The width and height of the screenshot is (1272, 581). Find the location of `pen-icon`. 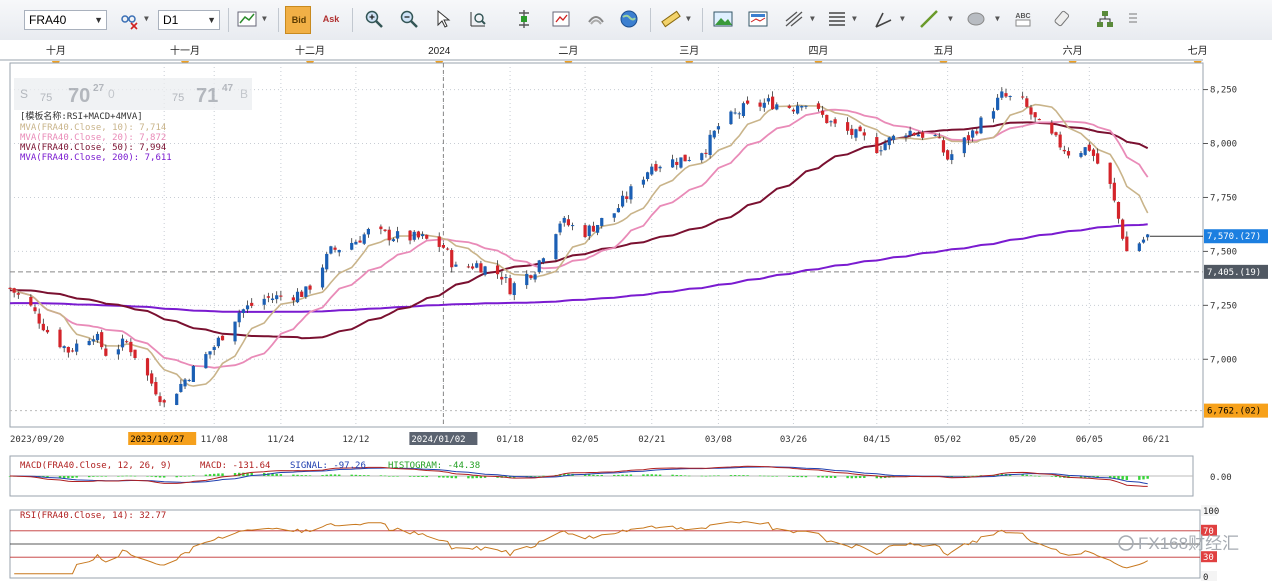

pen-icon is located at coordinates (884, 19).